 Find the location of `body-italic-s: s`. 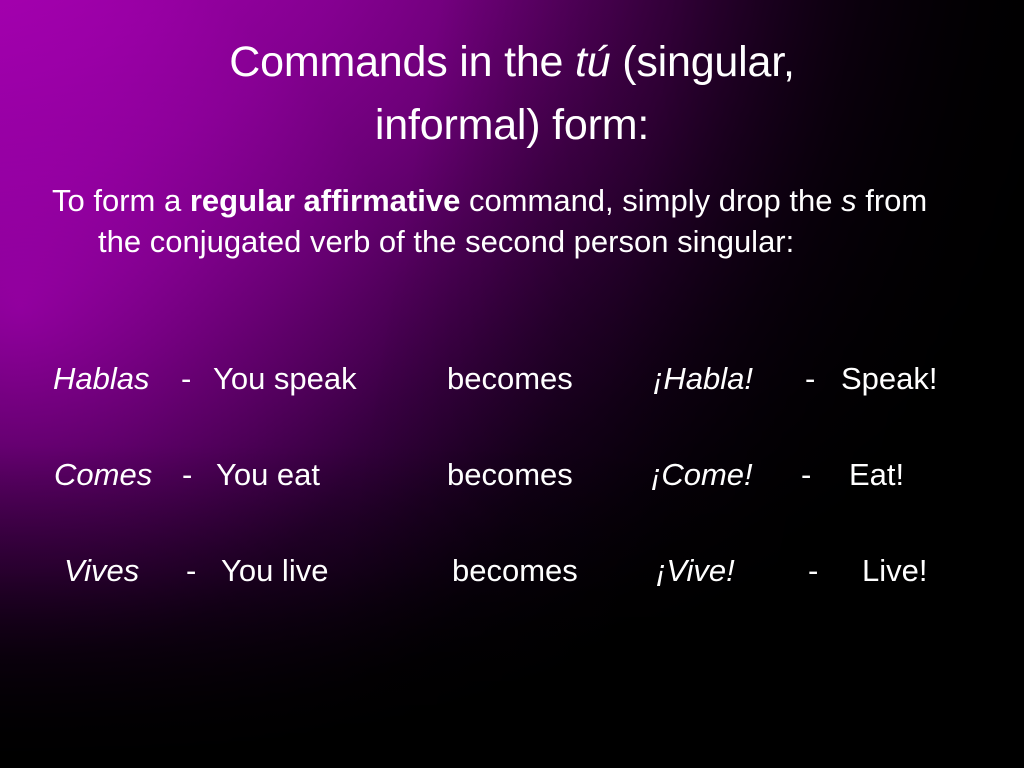

body-italic-s: s is located at coordinates (849, 200).